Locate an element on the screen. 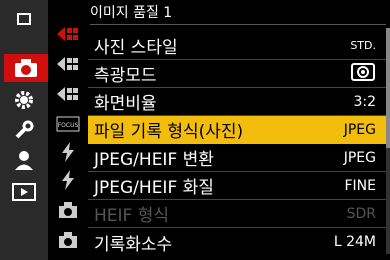  svg-text: FOCUS is located at coordinates (68, 125).